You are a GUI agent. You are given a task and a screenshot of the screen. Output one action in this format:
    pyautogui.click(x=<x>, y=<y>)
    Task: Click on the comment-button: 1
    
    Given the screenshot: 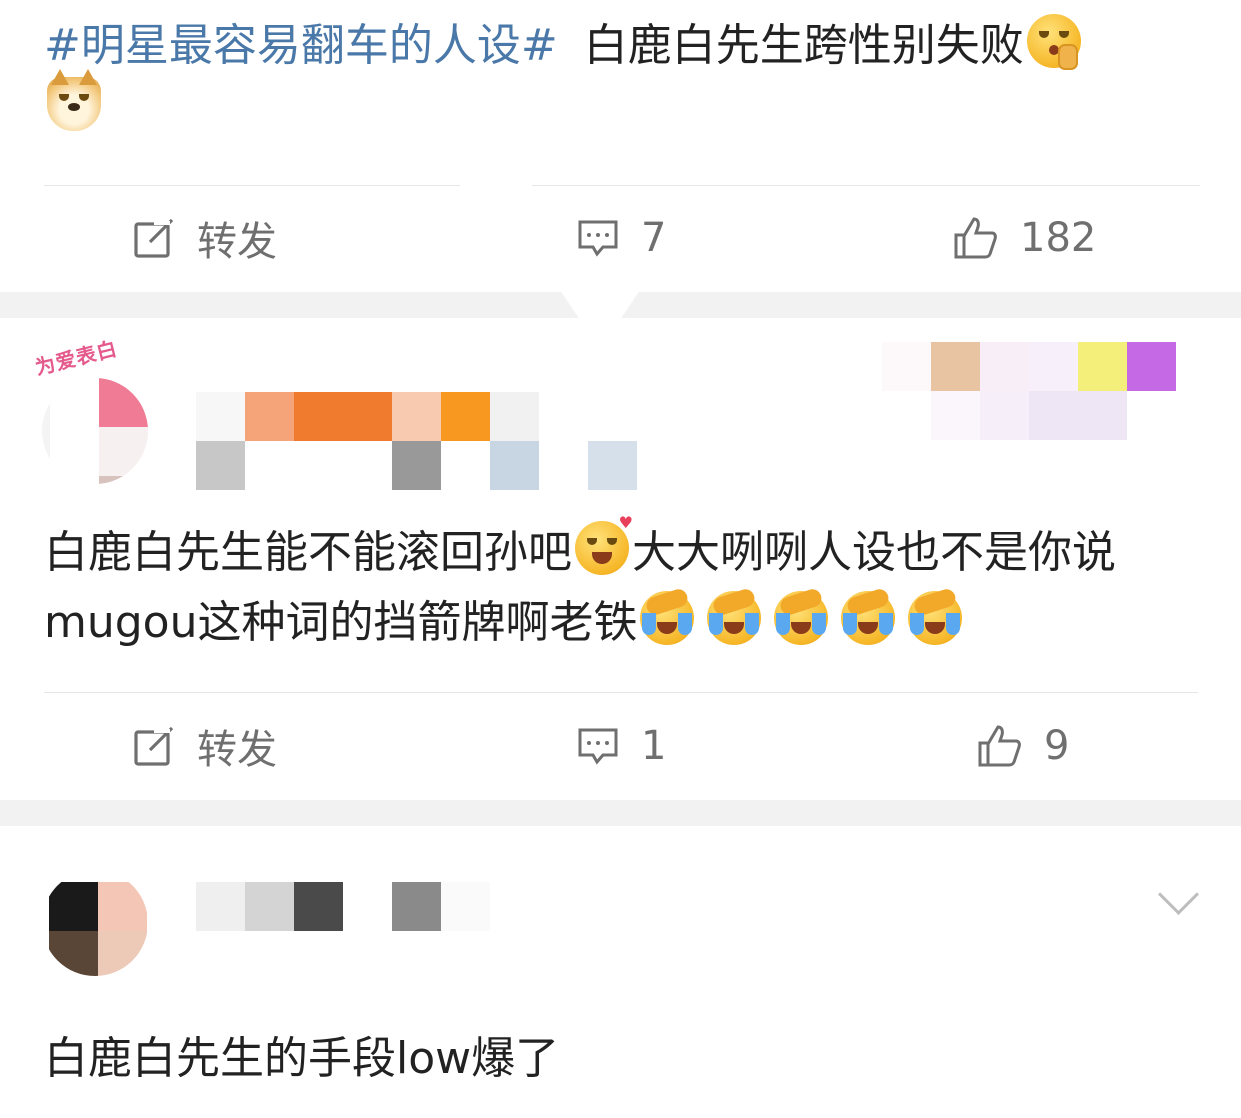 What is the action you would take?
    pyautogui.click(x=621, y=746)
    